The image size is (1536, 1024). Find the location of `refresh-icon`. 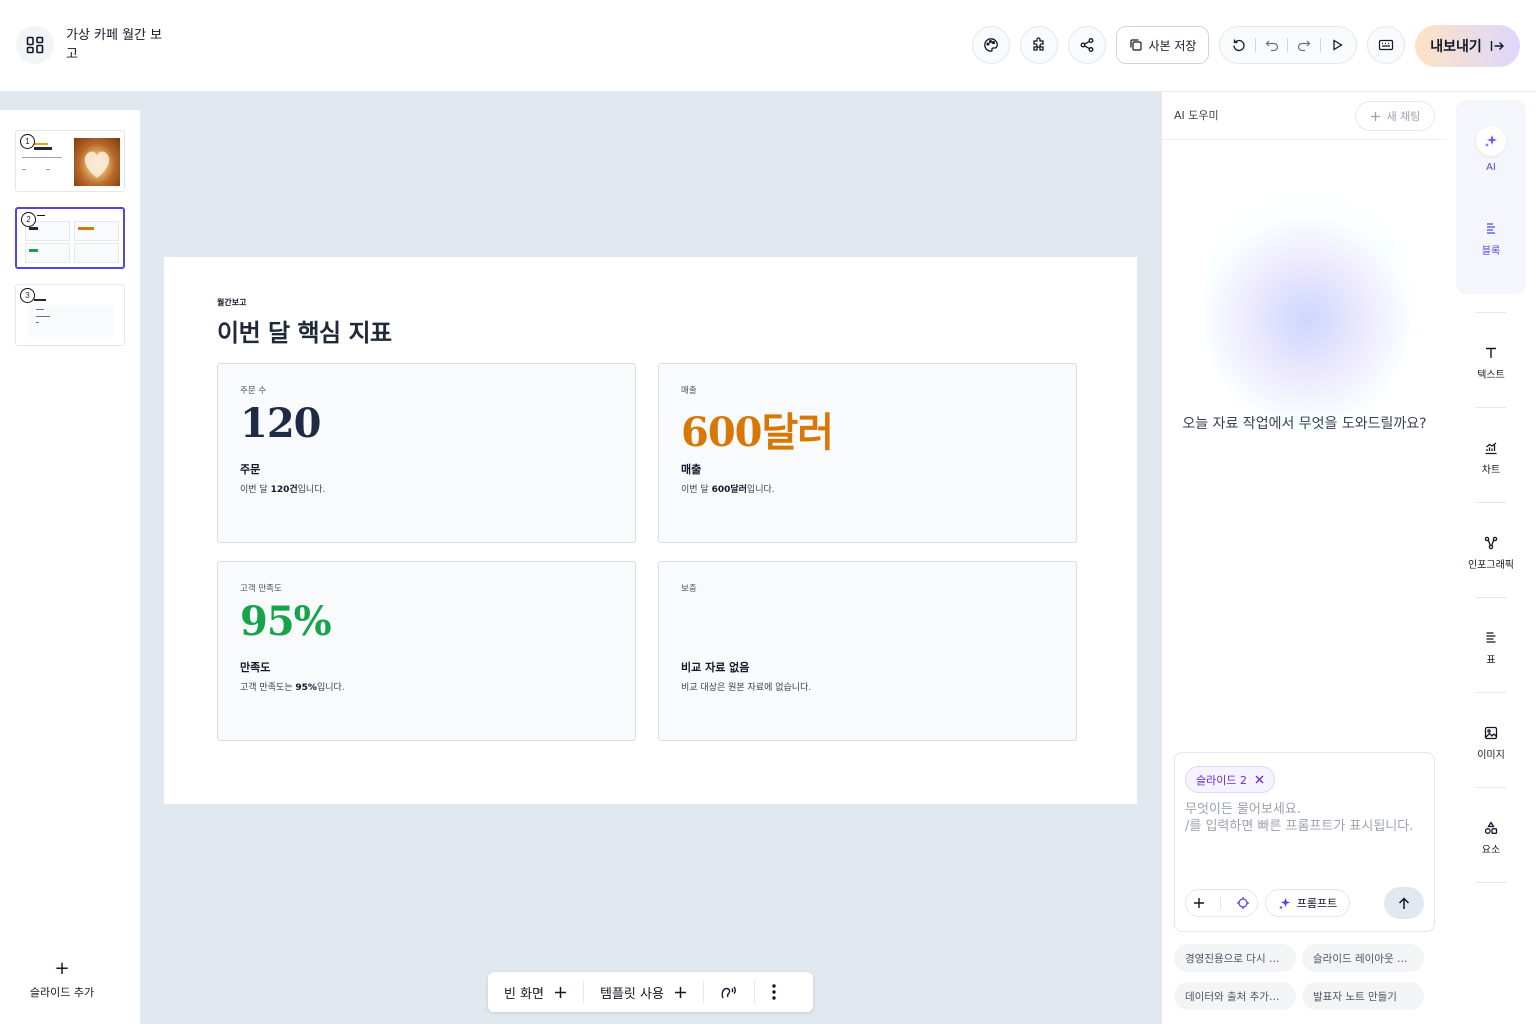

refresh-icon is located at coordinates (1239, 45).